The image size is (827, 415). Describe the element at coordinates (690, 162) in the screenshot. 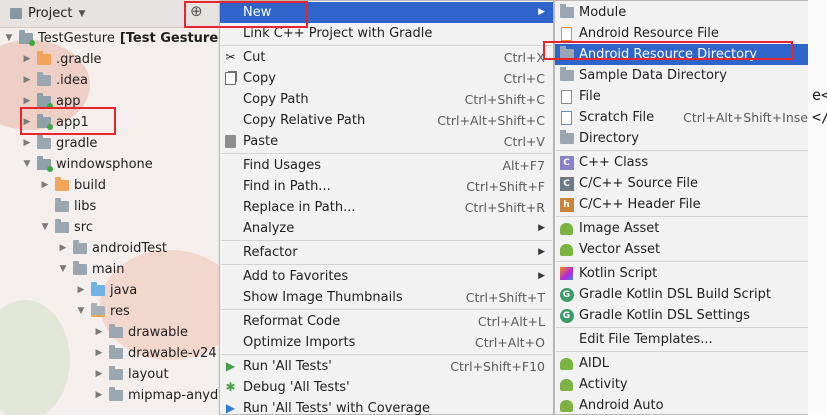

I see `menu-item-c-class: C C++ Class` at that location.